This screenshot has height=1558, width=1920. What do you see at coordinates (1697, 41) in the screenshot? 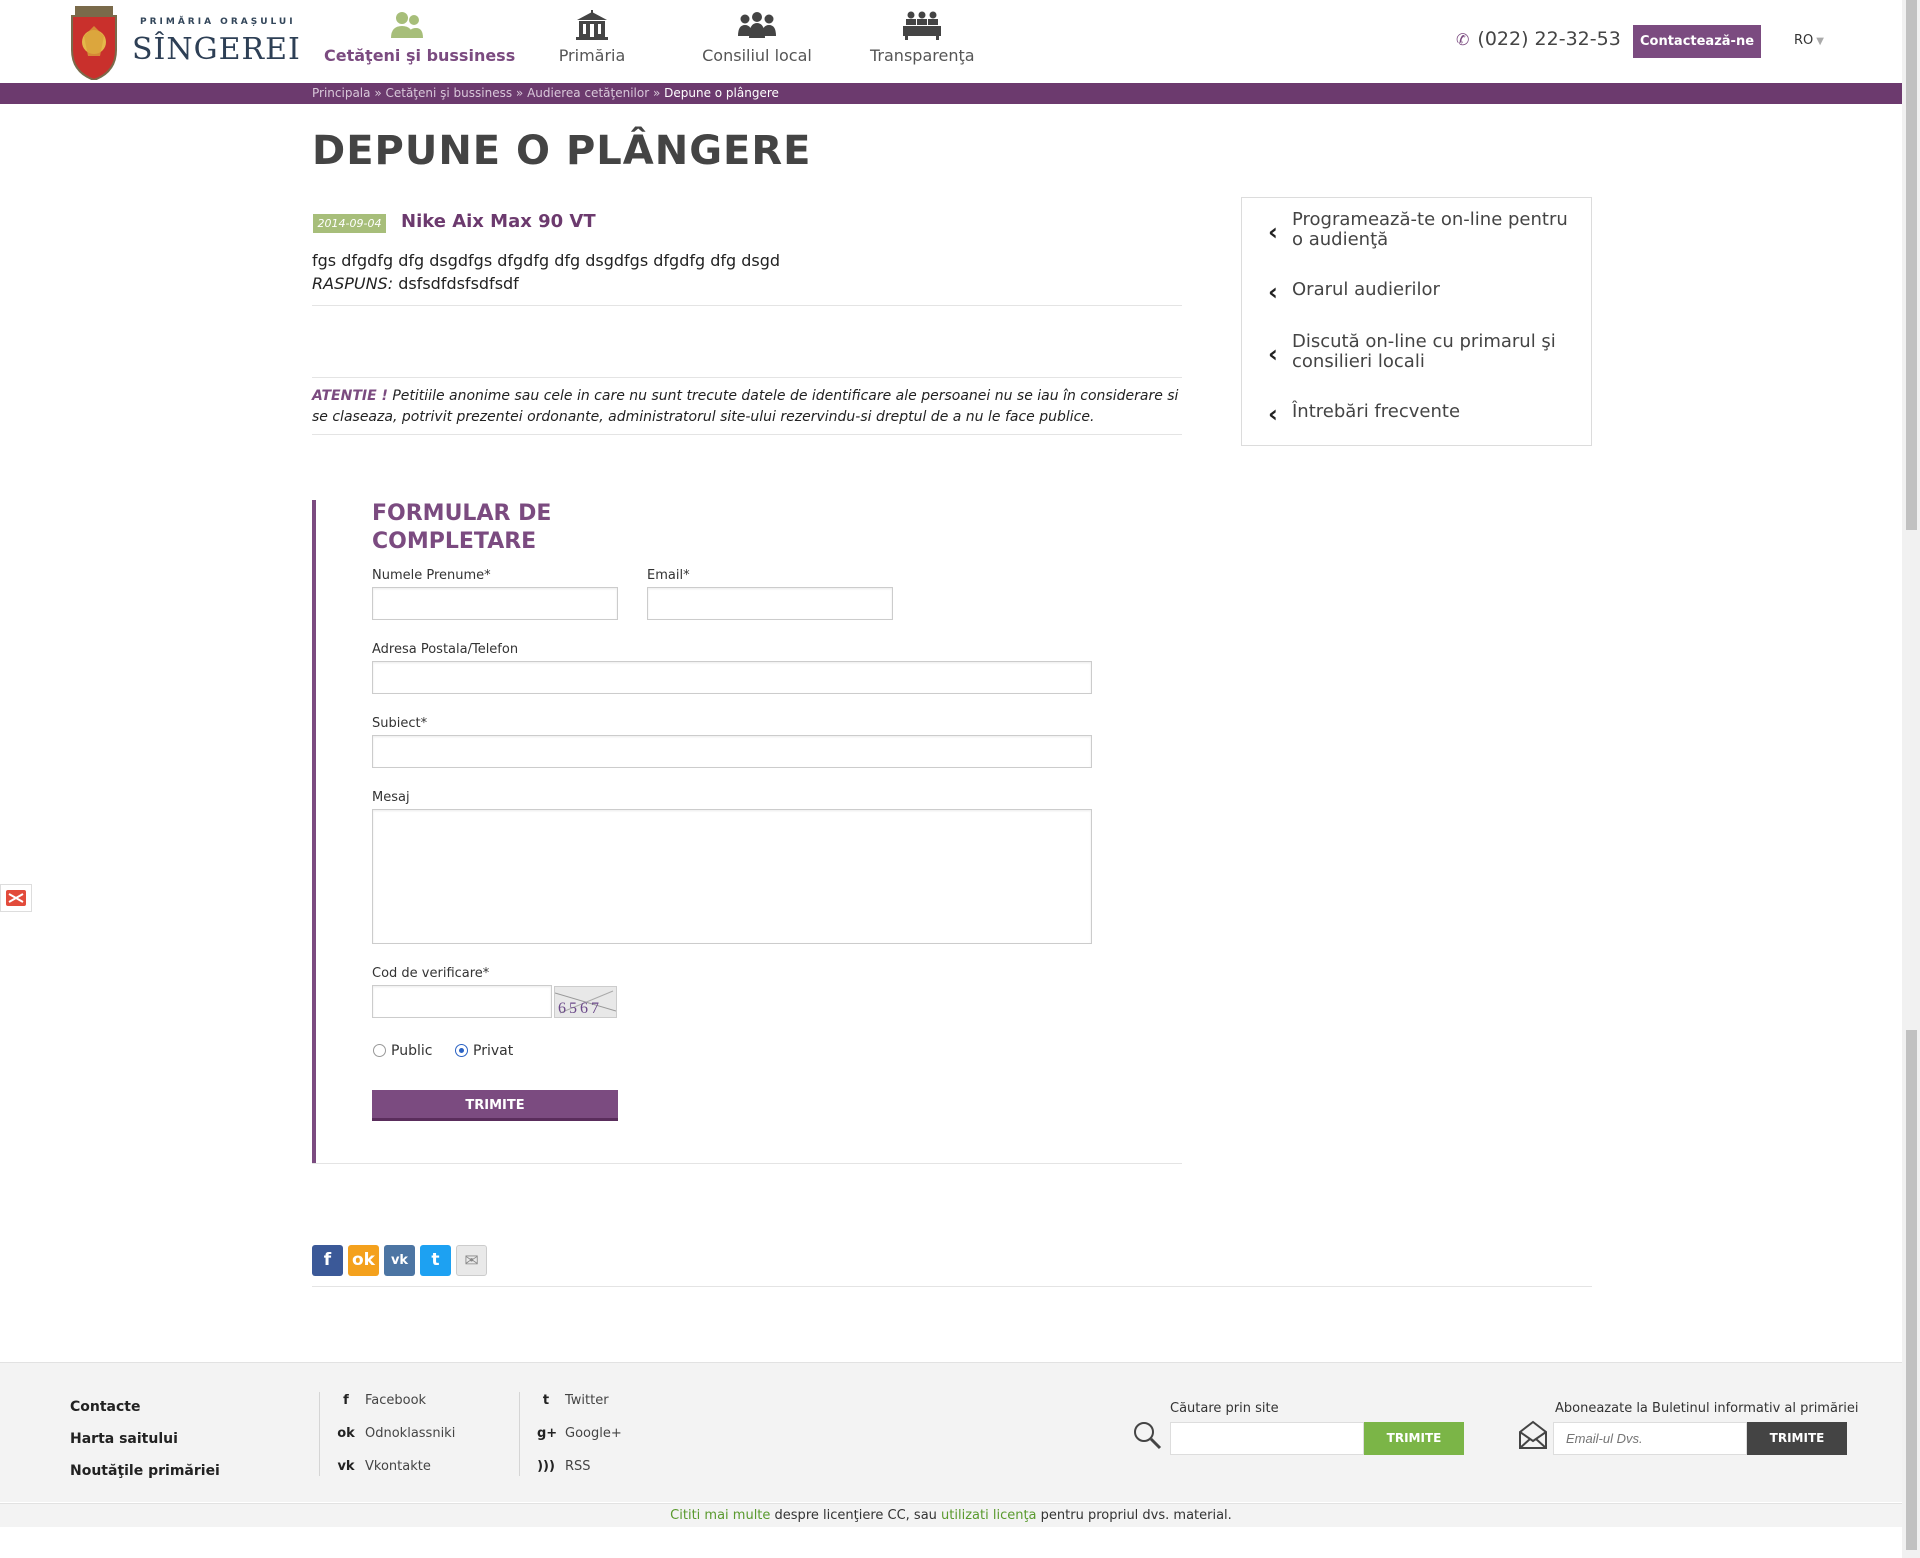
I see `contact-button: Contactează-ne` at bounding box center [1697, 41].